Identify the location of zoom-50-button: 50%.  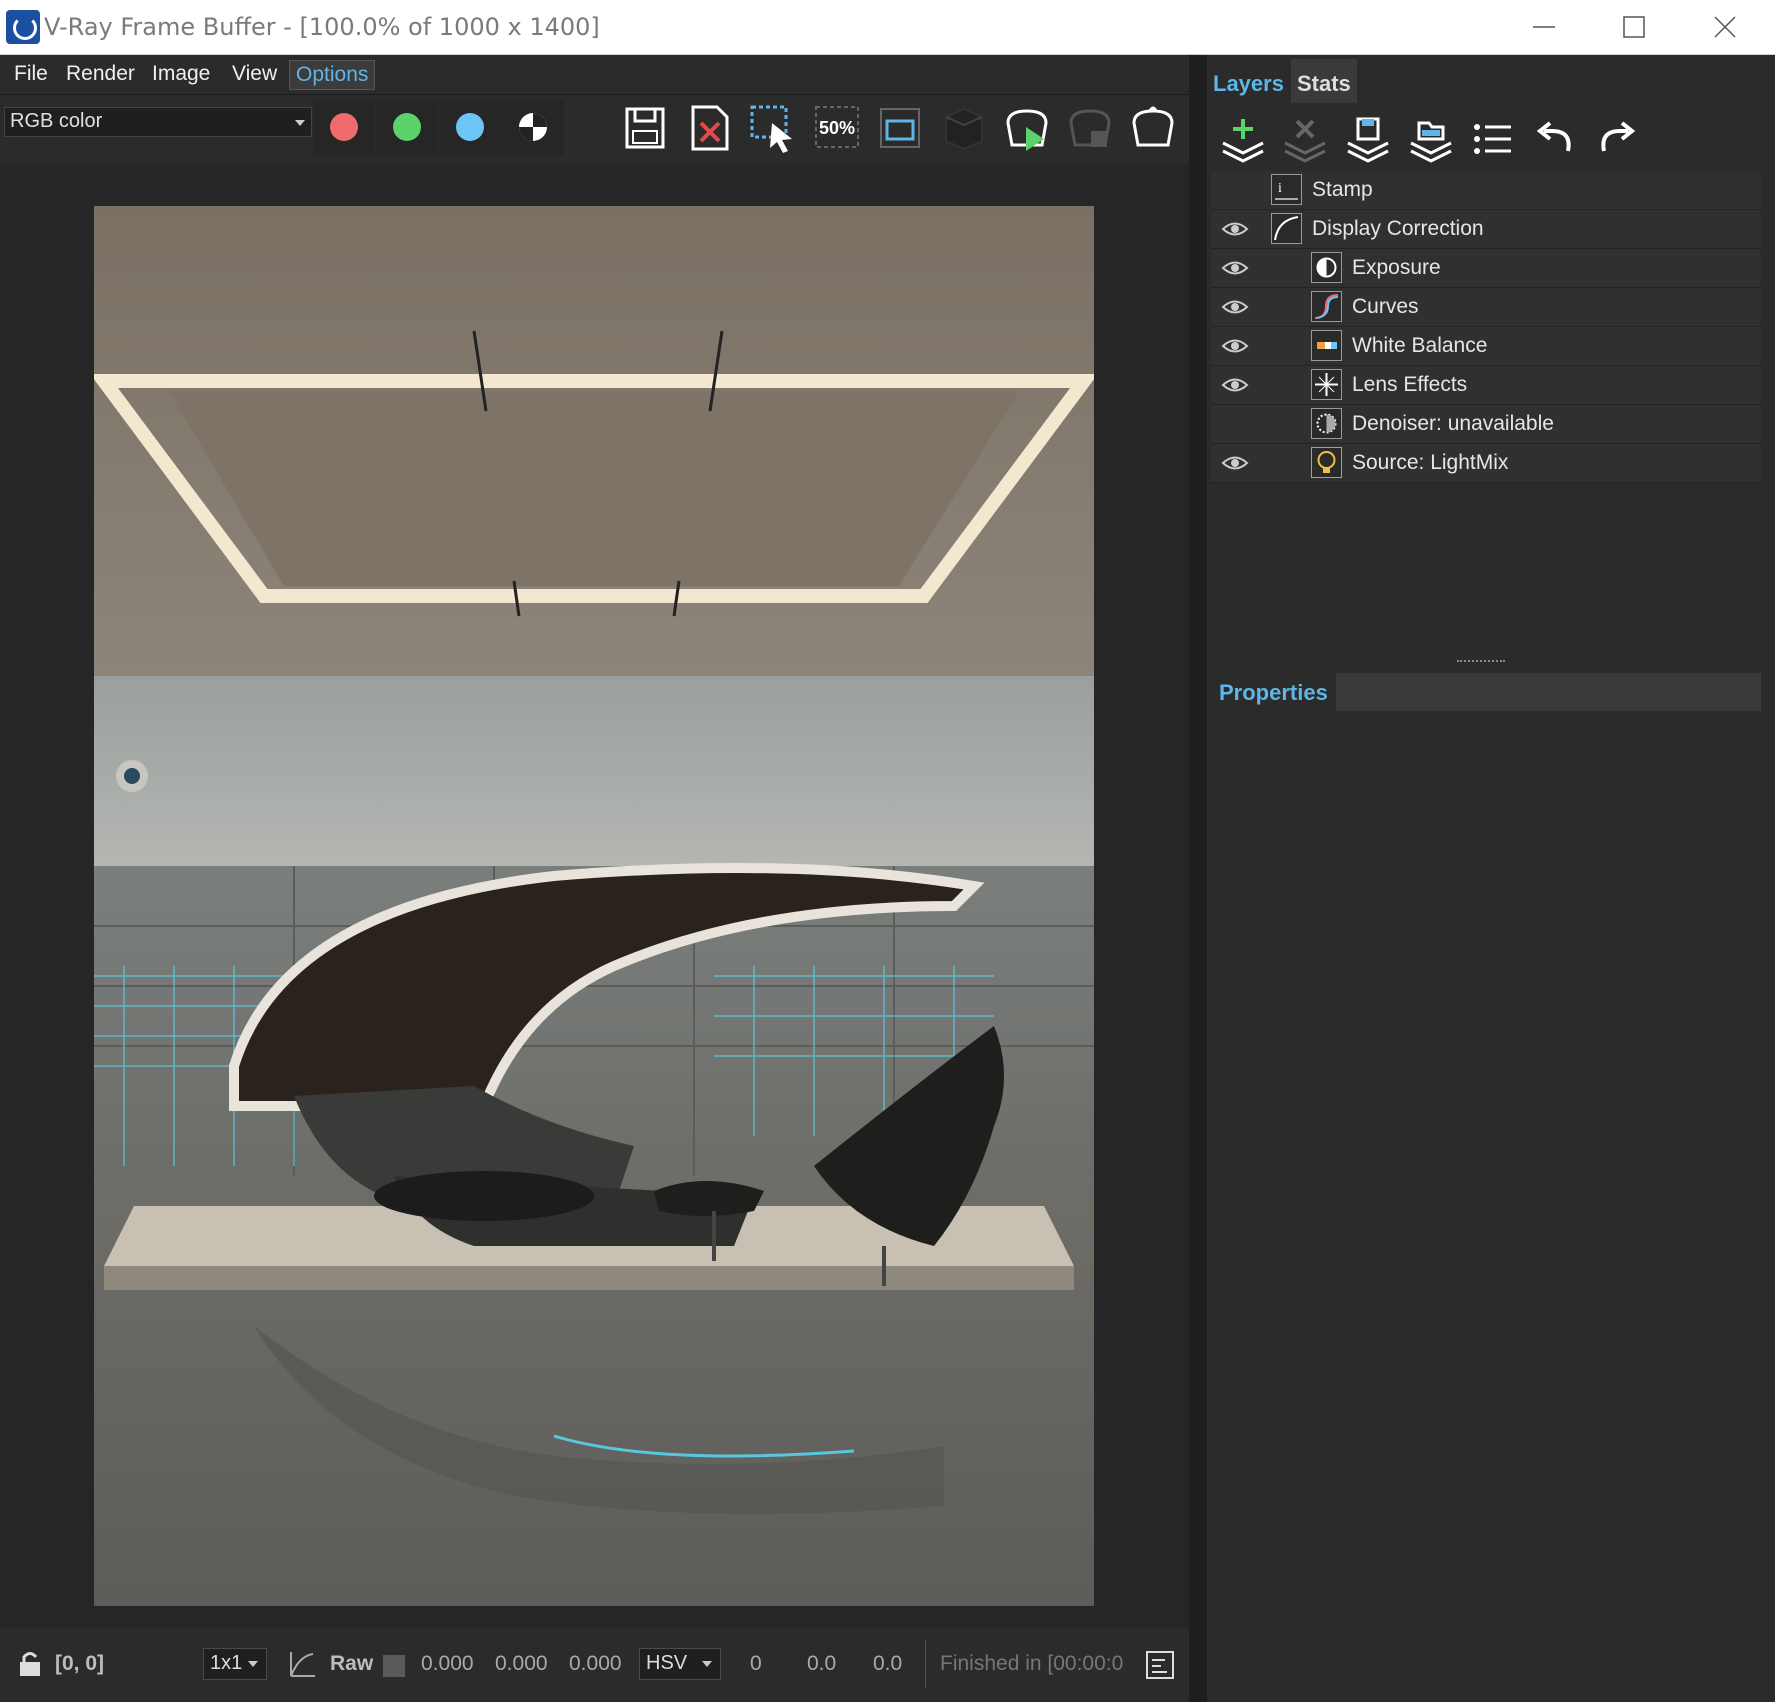
(837, 128).